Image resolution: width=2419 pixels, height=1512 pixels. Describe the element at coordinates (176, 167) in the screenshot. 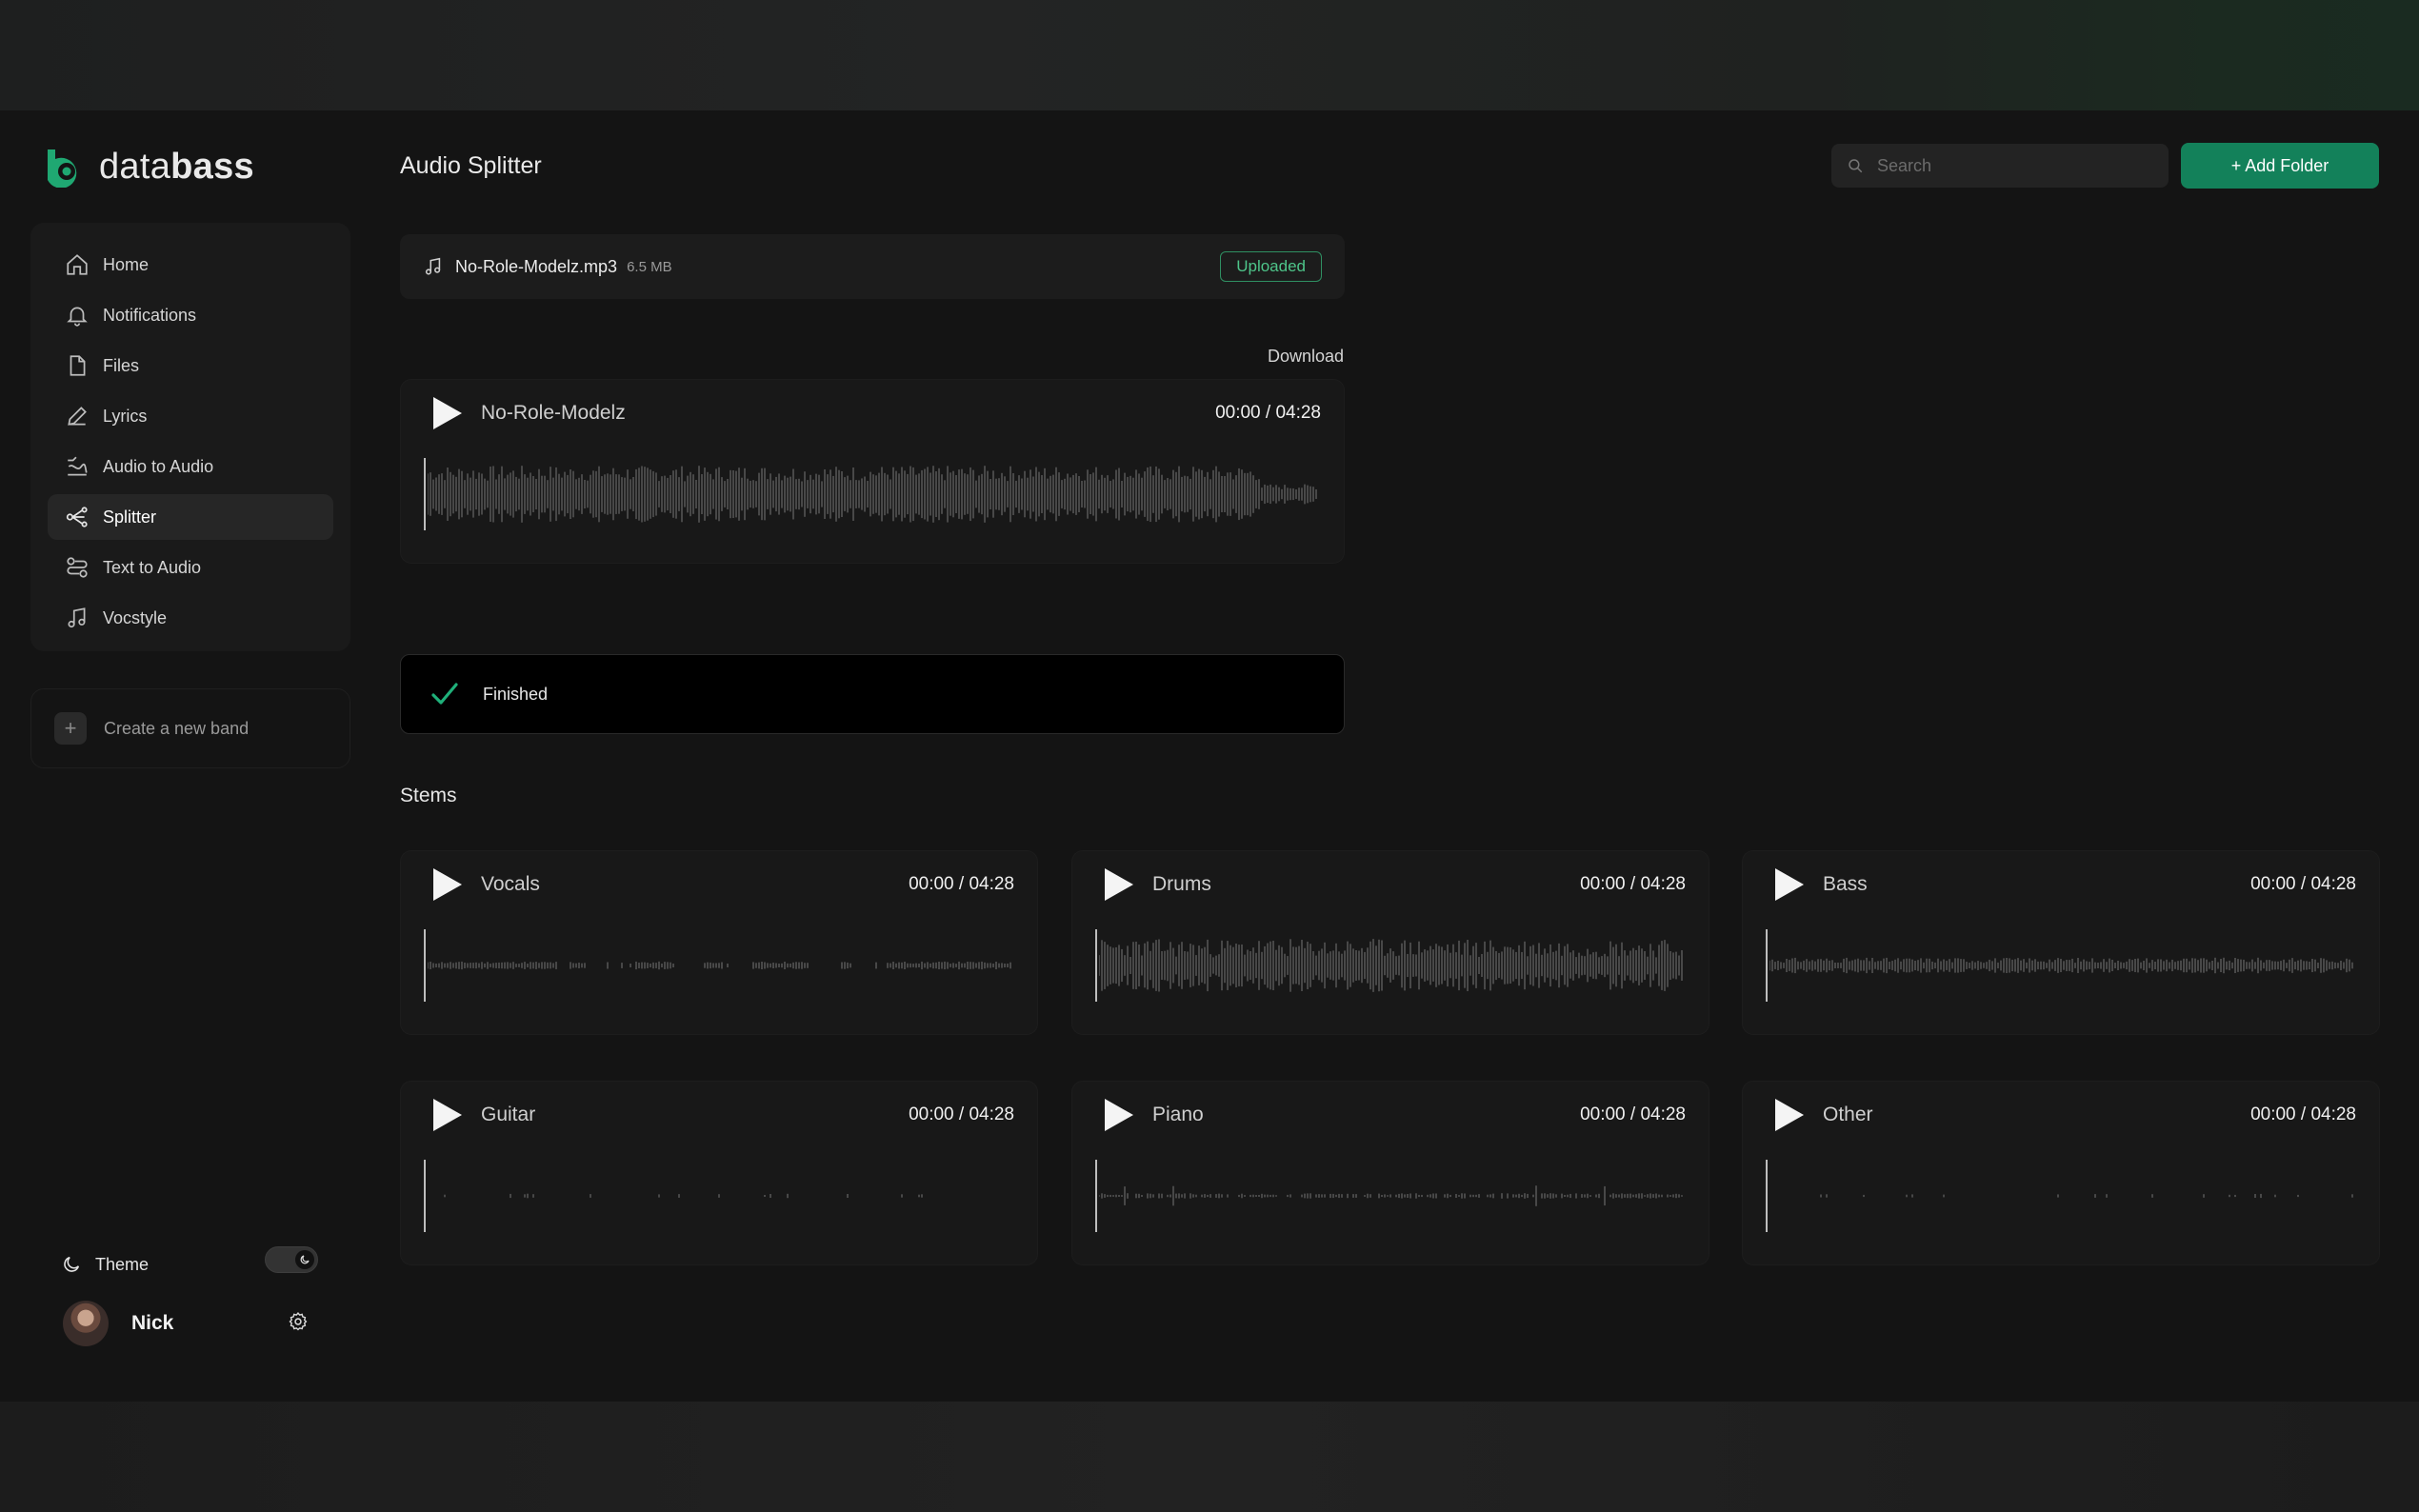

I see `brand-wordmark: databass` at that location.